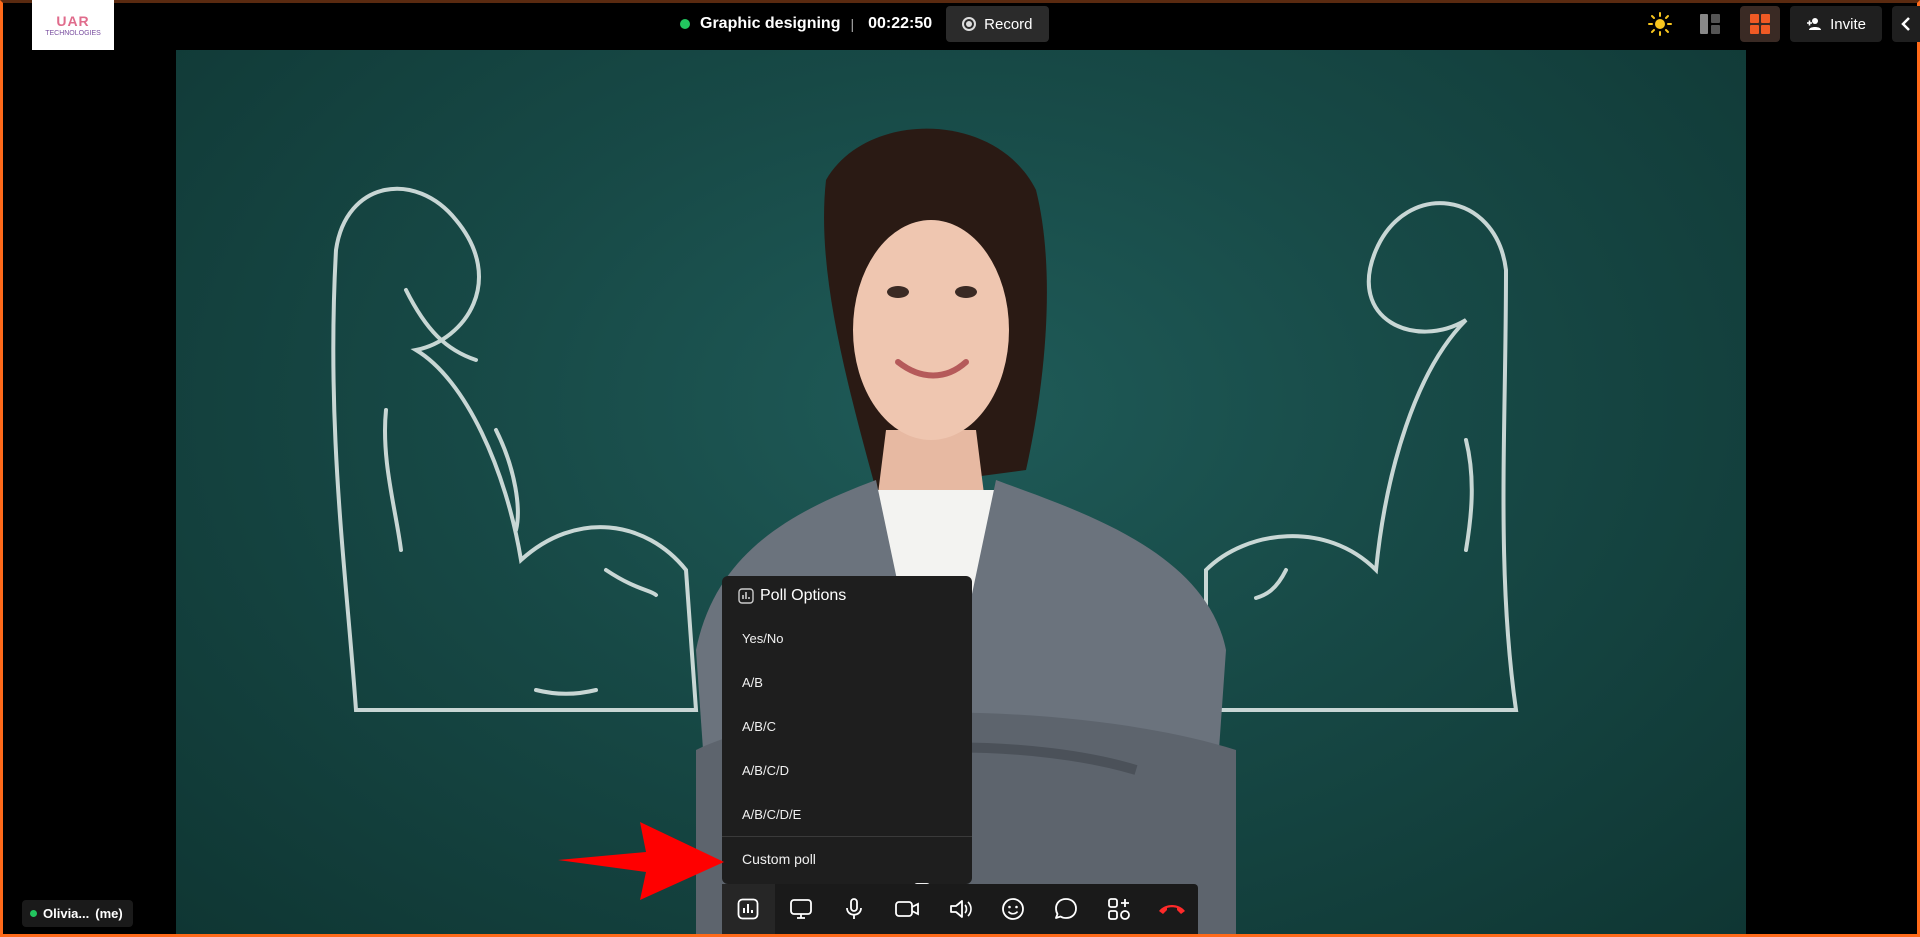  I want to click on record-label: Record, so click(1008, 24).